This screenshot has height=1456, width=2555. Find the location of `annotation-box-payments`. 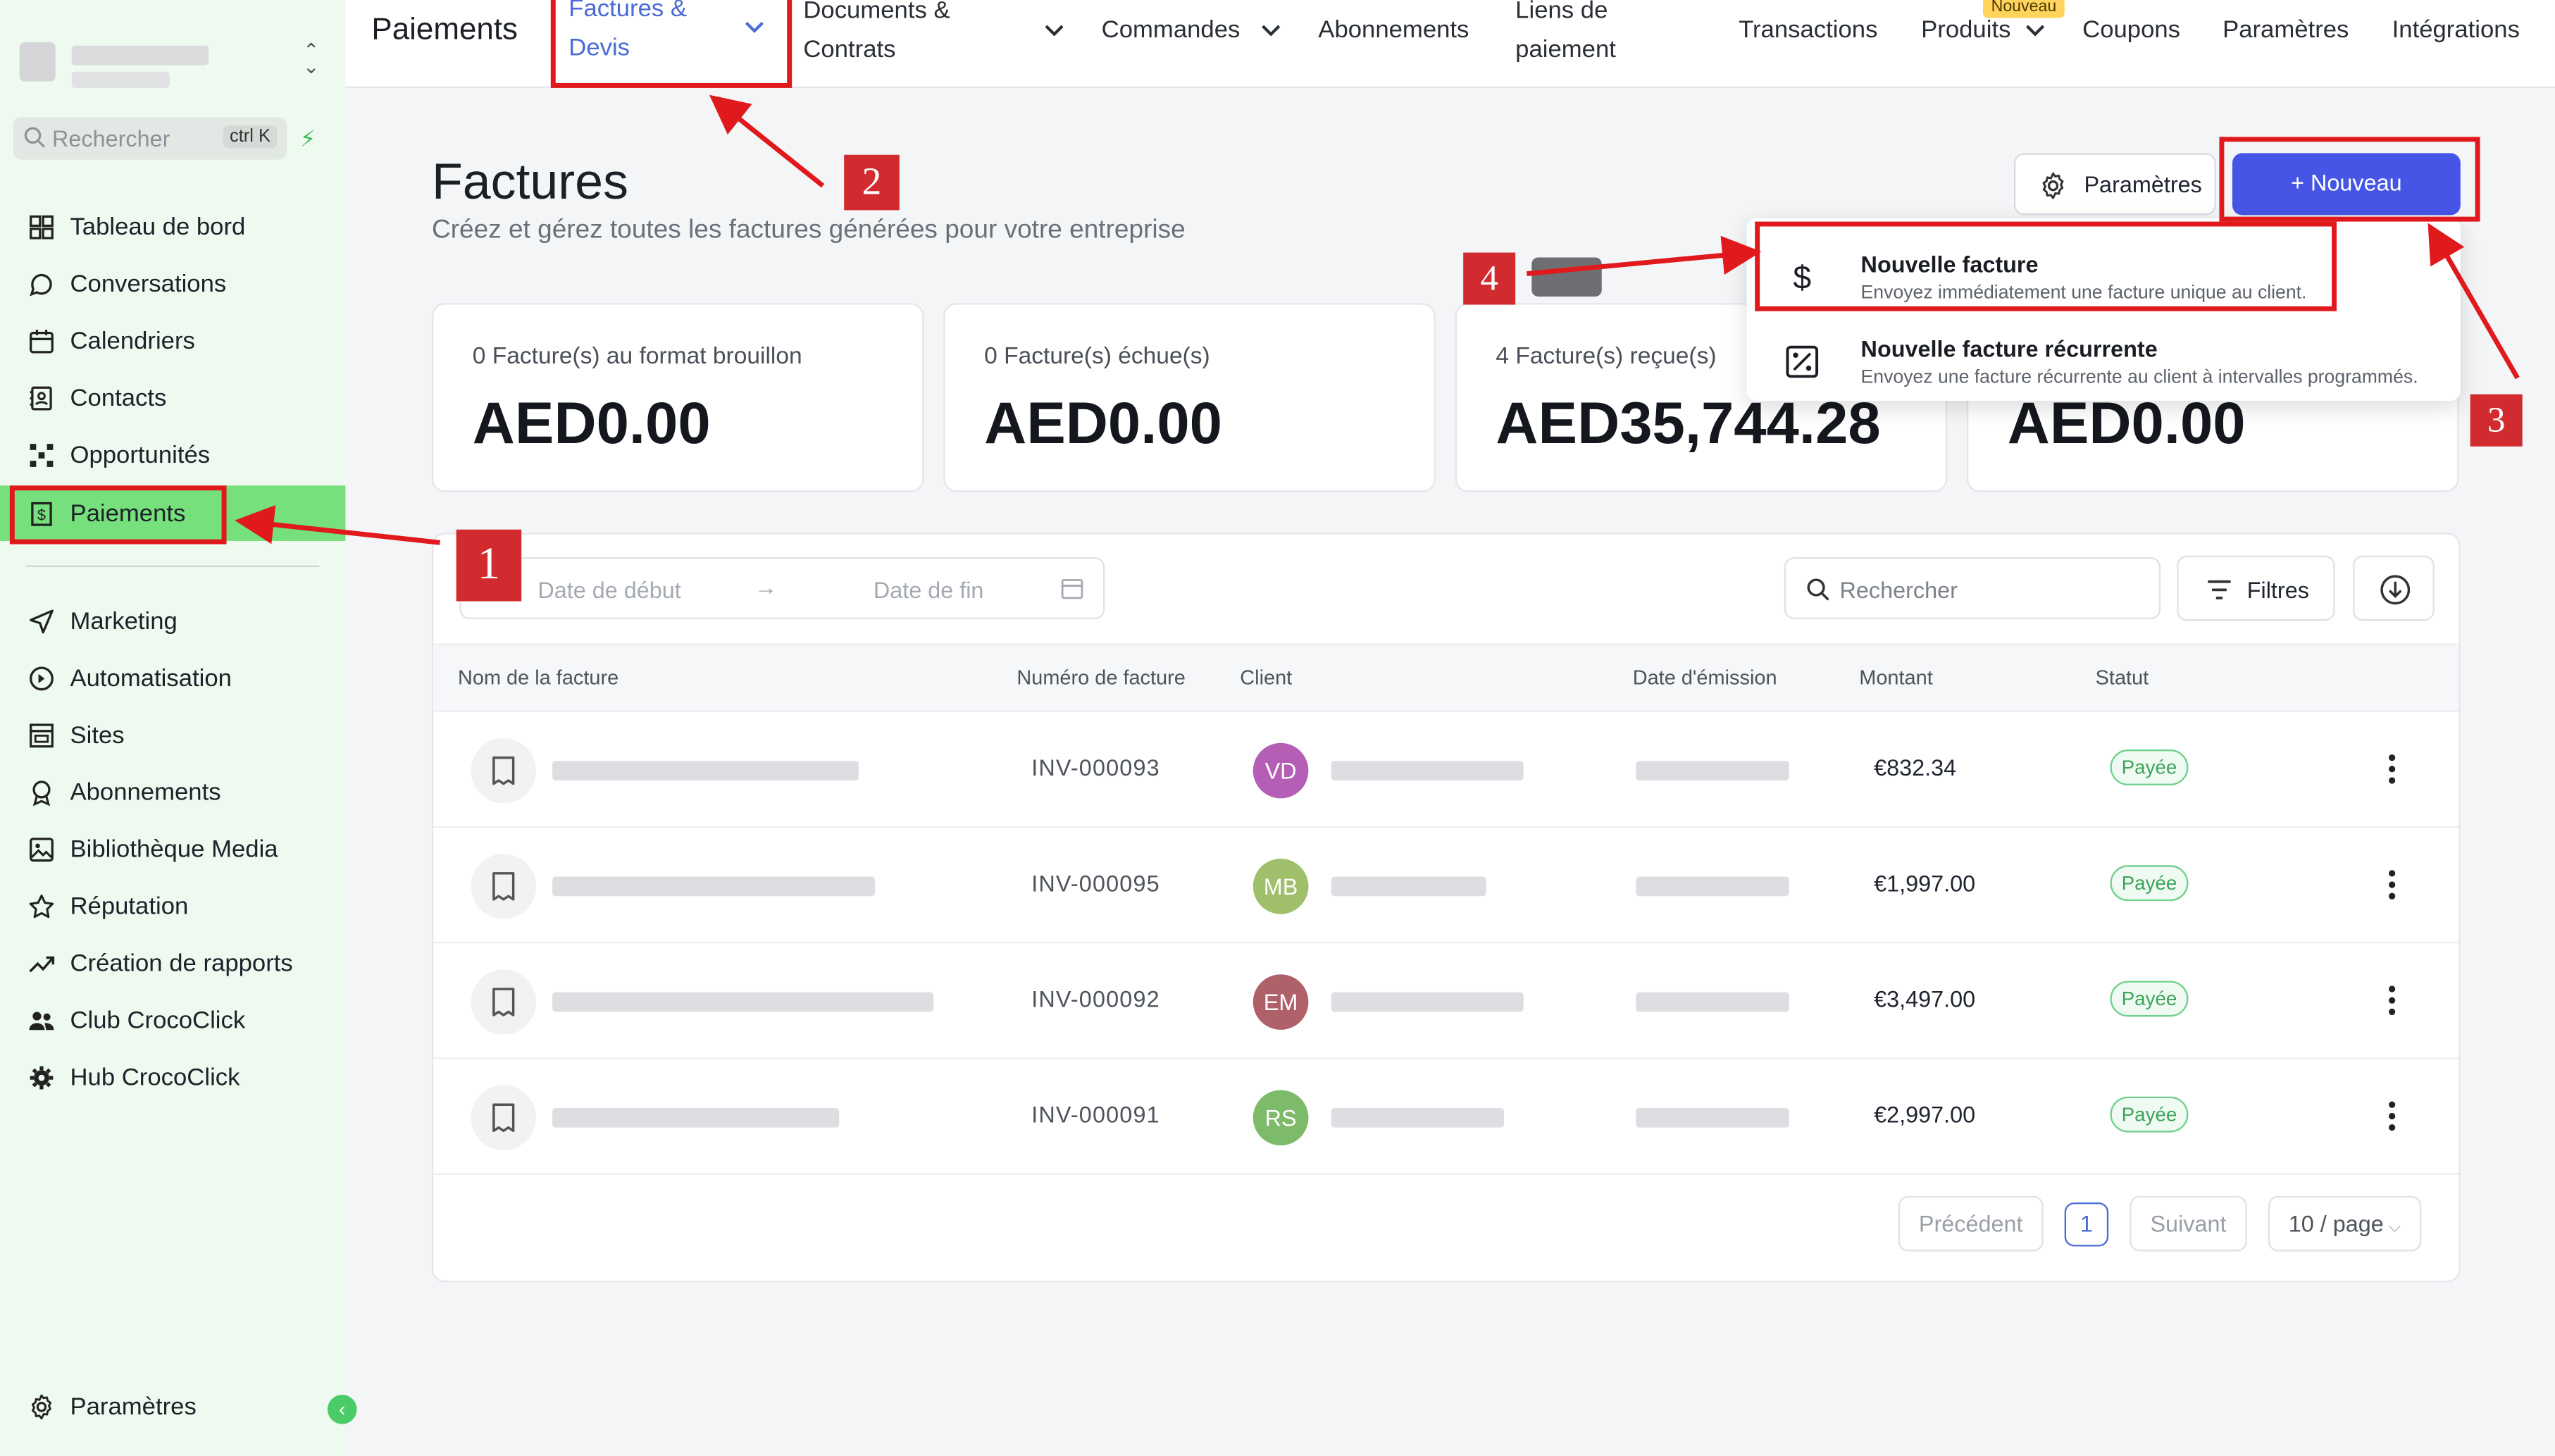

annotation-box-payments is located at coordinates (118, 515).